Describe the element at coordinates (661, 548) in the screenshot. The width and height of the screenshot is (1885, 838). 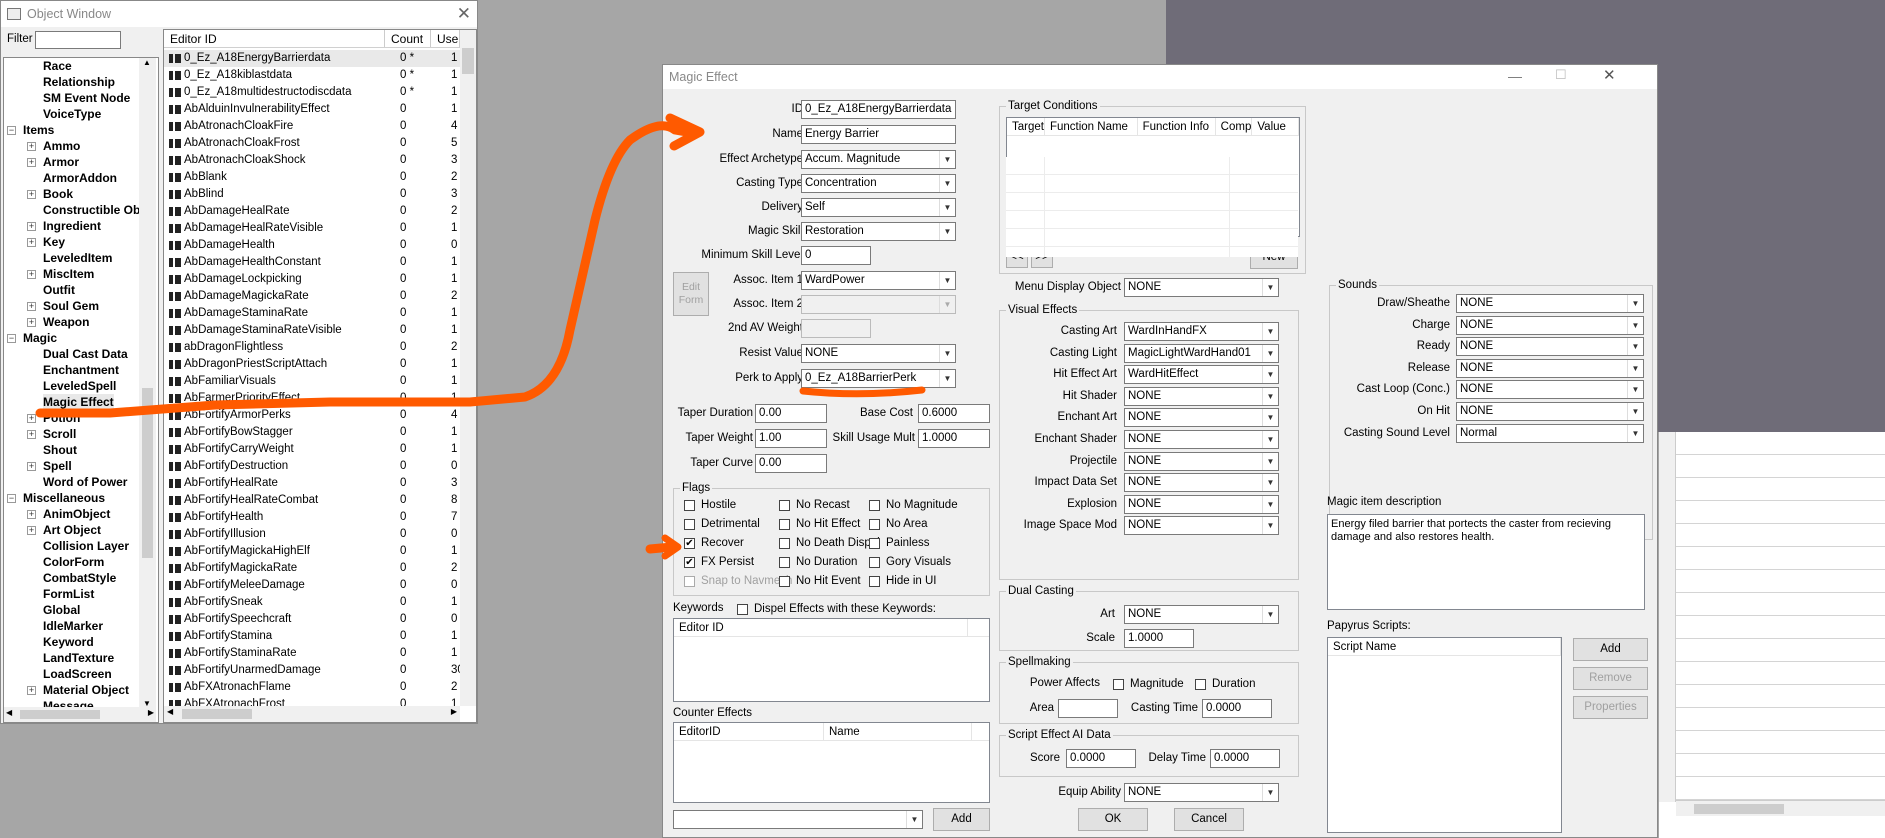
I see `annotation-arrow-recover` at that location.